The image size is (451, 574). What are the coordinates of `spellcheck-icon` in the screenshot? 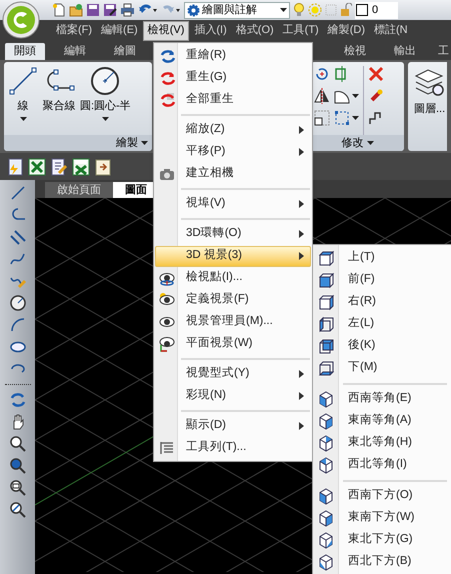 It's located at (81, 167).